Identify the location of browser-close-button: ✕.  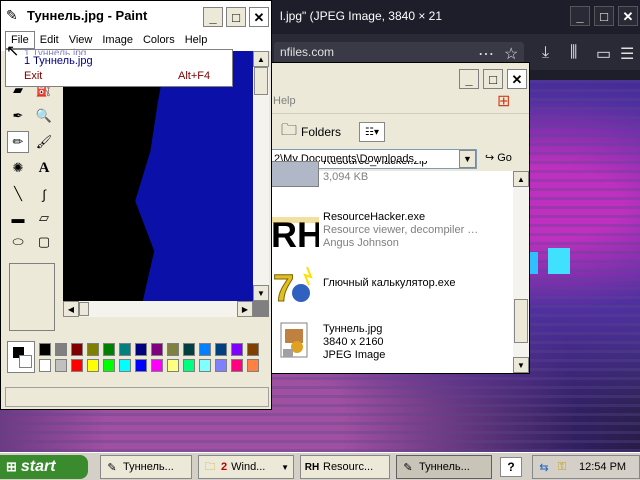
(628, 16).